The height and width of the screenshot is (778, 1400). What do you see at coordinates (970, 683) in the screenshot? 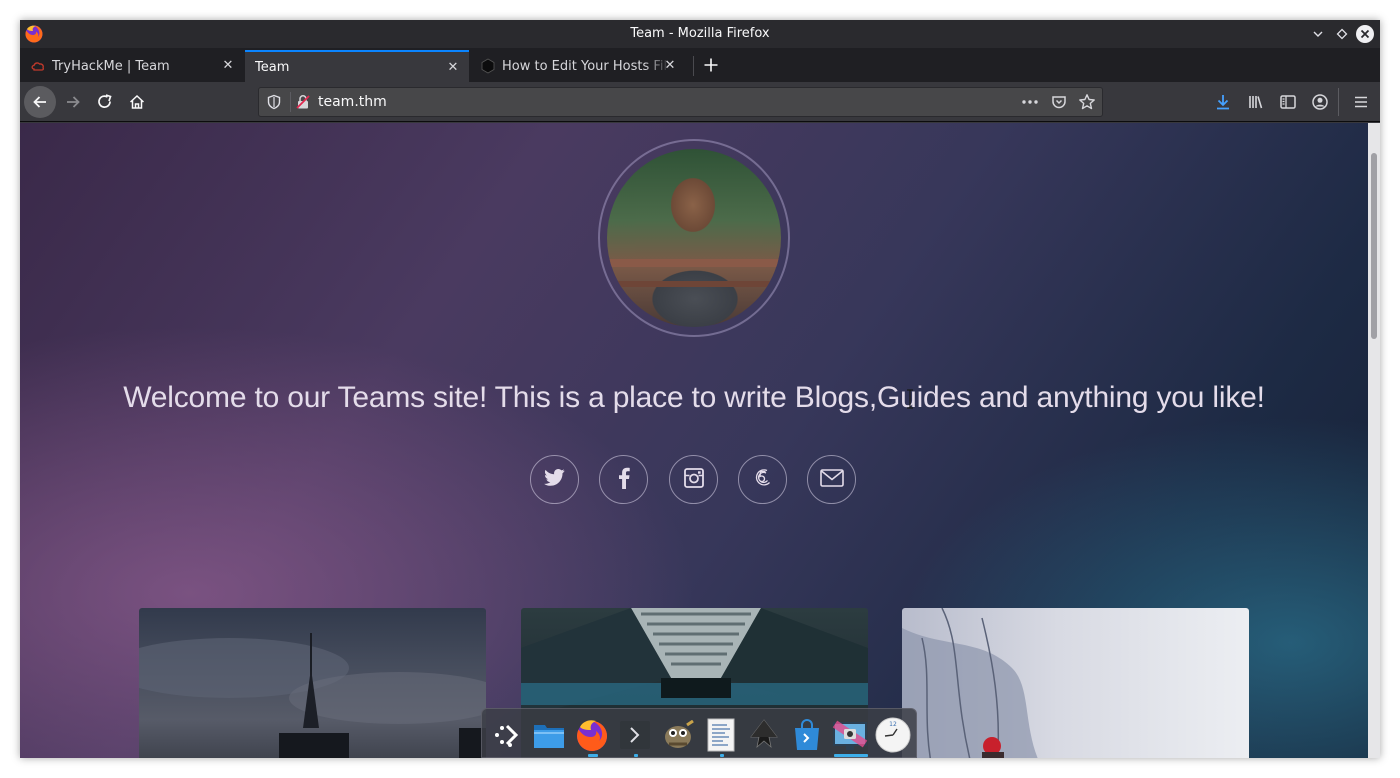
I see `snowy-forest-photo` at bounding box center [970, 683].